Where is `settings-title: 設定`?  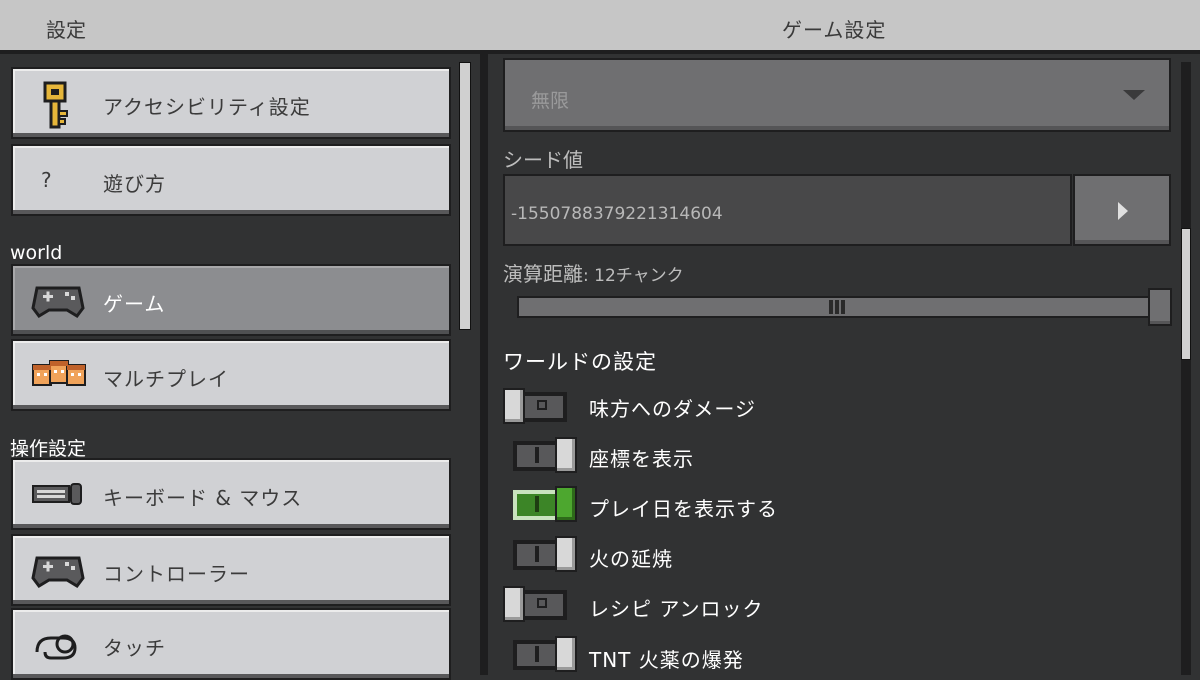 settings-title: 設定 is located at coordinates (66, 30).